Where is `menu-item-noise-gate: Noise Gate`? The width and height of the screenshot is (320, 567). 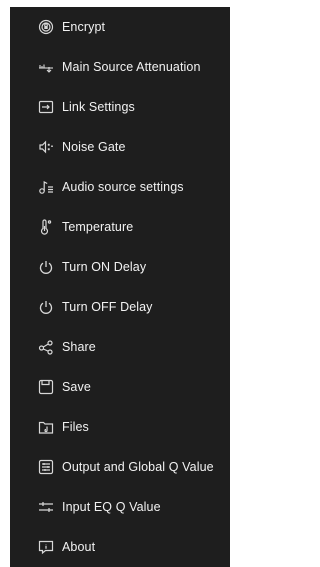
menu-item-noise-gate: Noise Gate is located at coordinates (120, 147).